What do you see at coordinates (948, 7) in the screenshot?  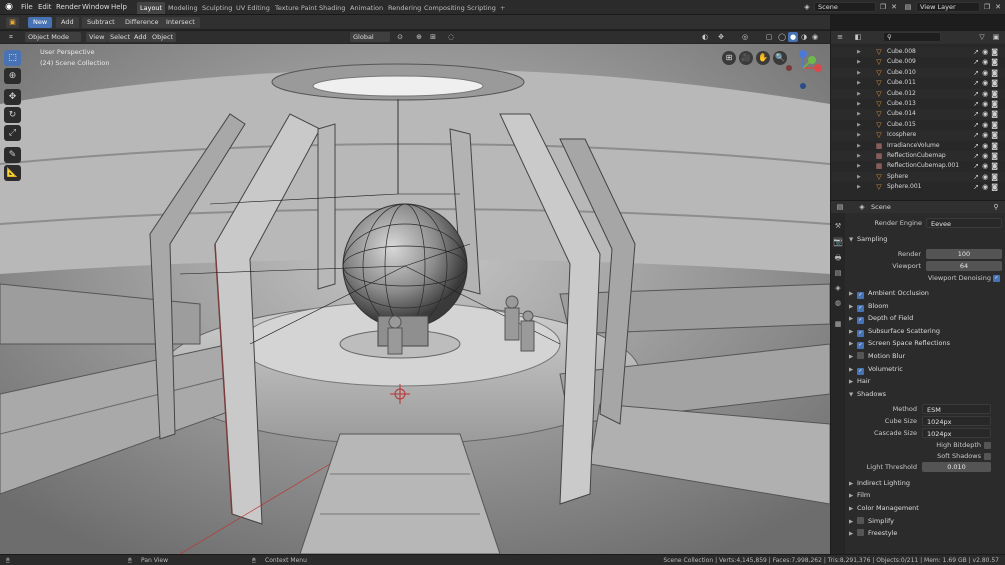 I see `view-layer-field: View Layer` at bounding box center [948, 7].